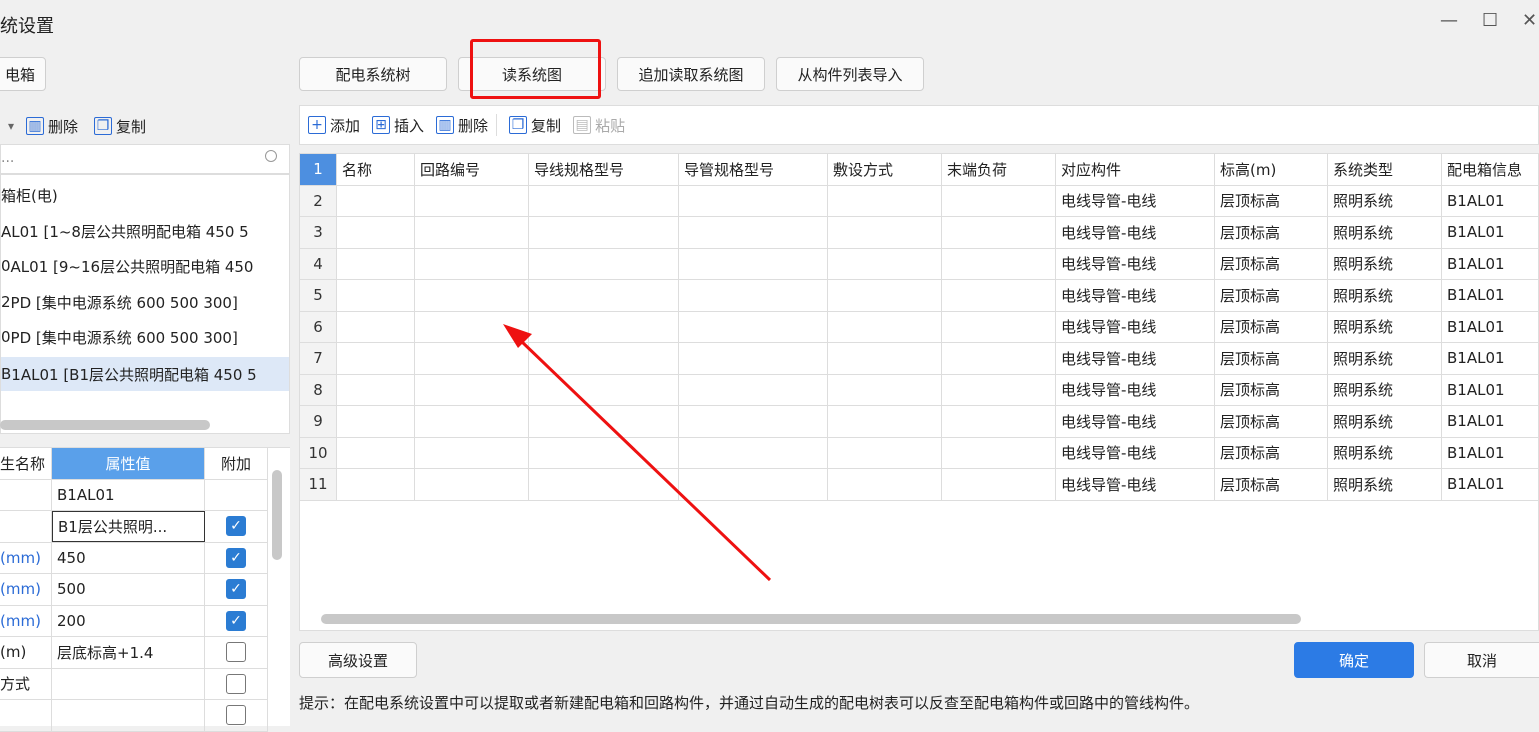 This screenshot has height=732, width=1539. I want to click on annotation-arrow, so click(637, 453).